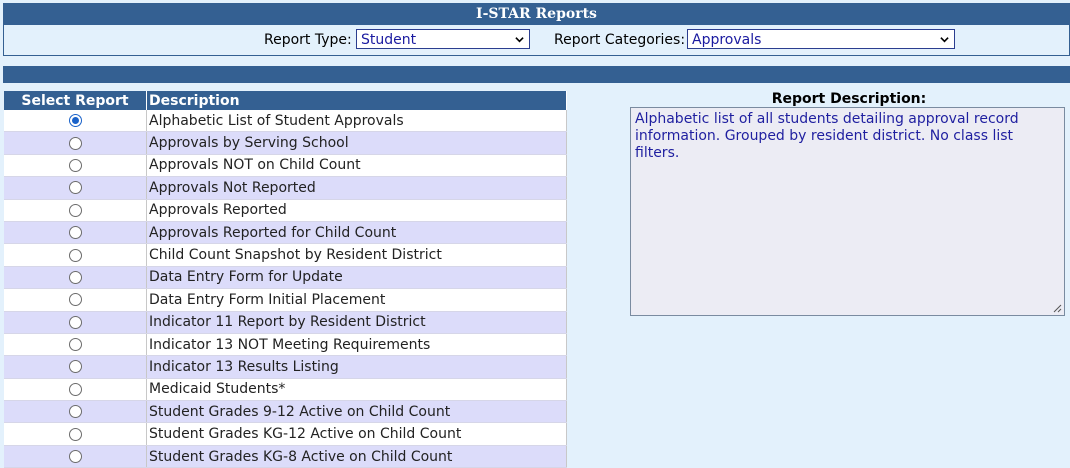 The width and height of the screenshot is (1070, 468). Describe the element at coordinates (821, 39) in the screenshot. I see `report-categories-select: Approvals` at that location.